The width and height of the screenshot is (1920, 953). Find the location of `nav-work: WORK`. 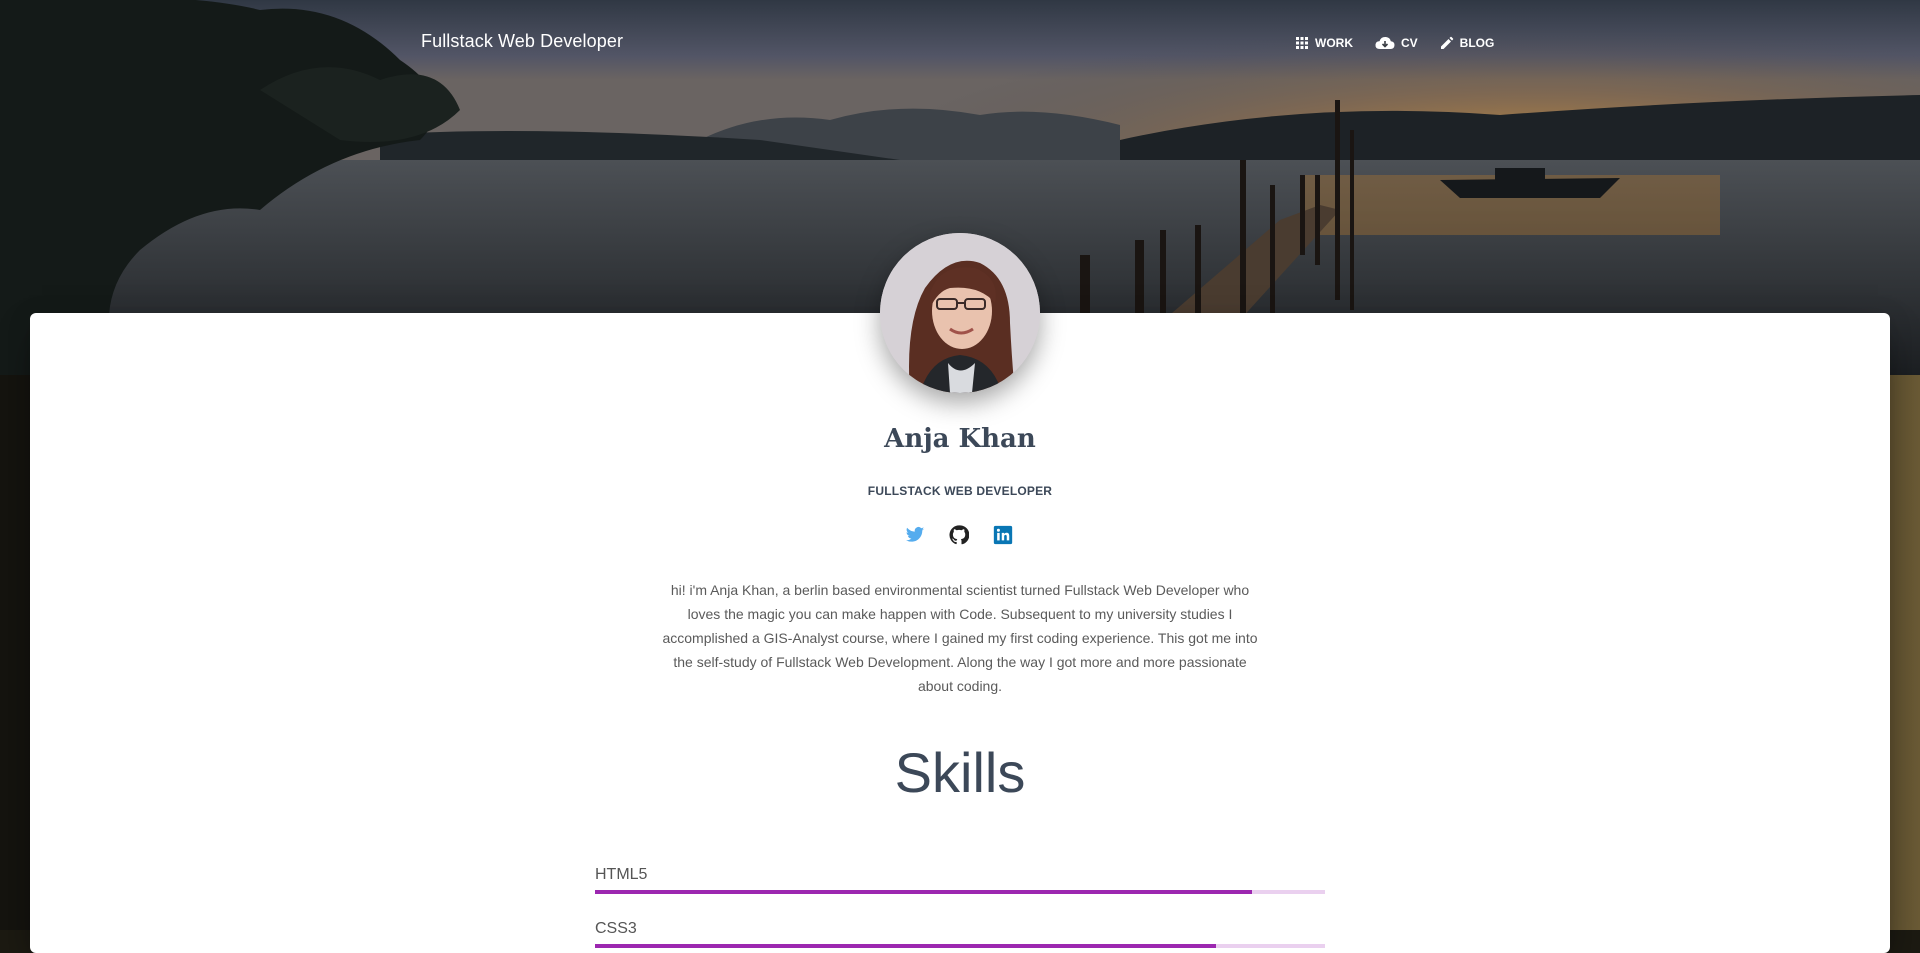

nav-work: WORK is located at coordinates (1324, 43).